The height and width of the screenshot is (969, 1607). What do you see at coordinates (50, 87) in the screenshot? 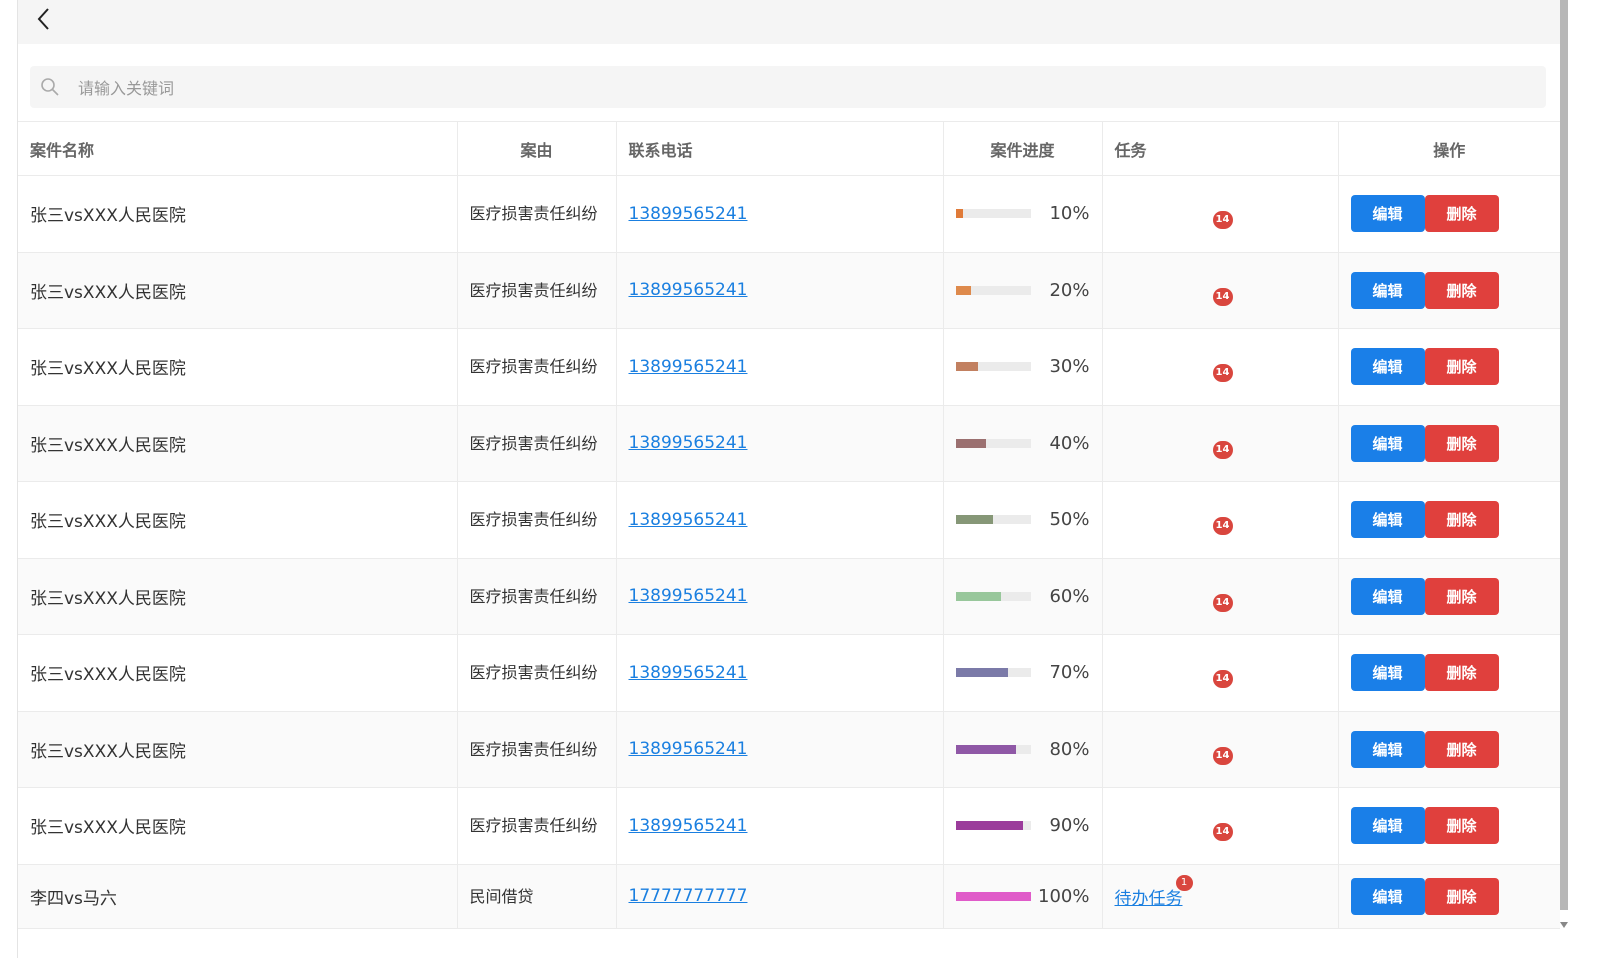
I see `search-icon` at bounding box center [50, 87].